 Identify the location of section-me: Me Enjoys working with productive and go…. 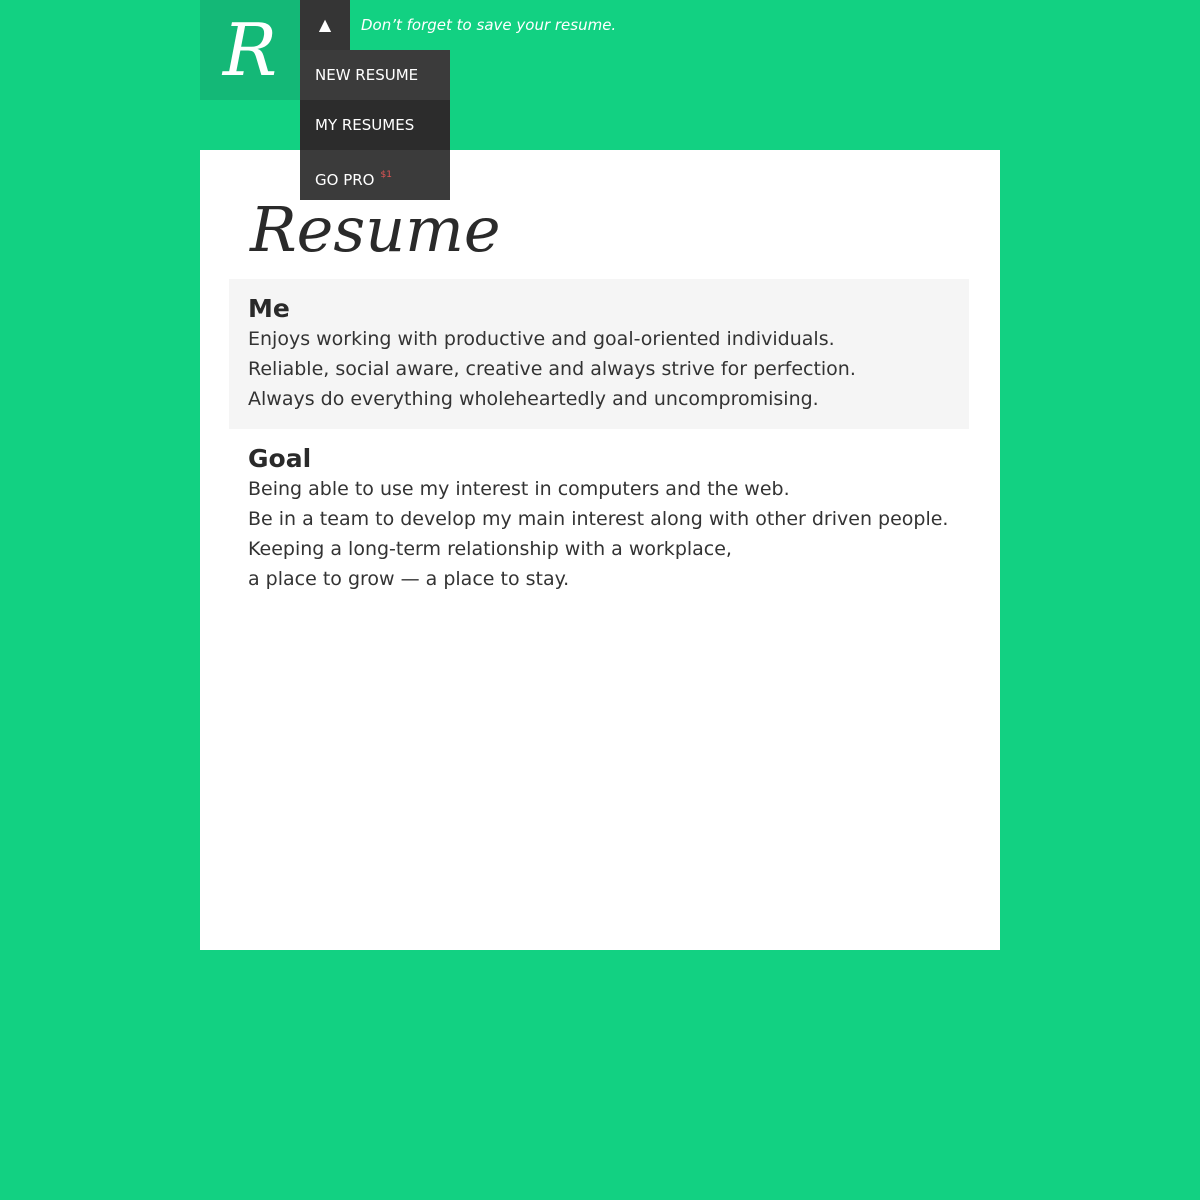
(599, 354).